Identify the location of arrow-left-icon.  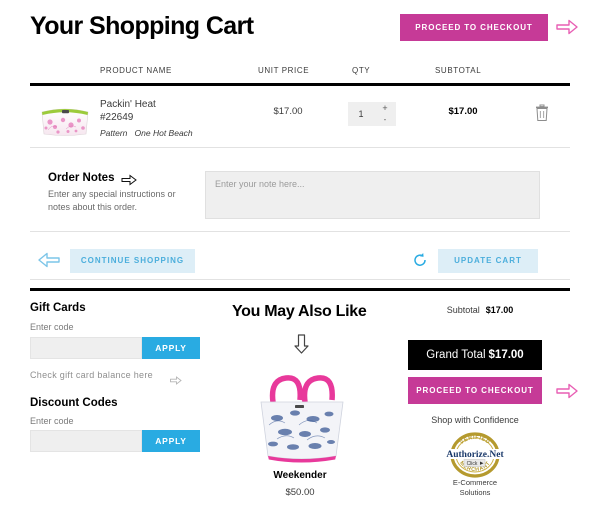
(49, 260).